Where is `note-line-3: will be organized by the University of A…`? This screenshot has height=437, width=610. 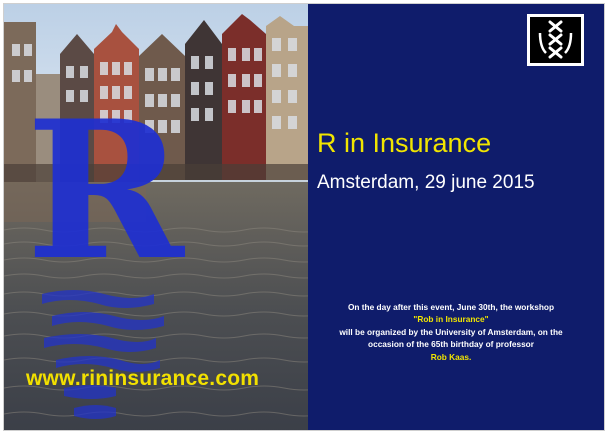 note-line-3: will be organized by the University of A… is located at coordinates (451, 331).